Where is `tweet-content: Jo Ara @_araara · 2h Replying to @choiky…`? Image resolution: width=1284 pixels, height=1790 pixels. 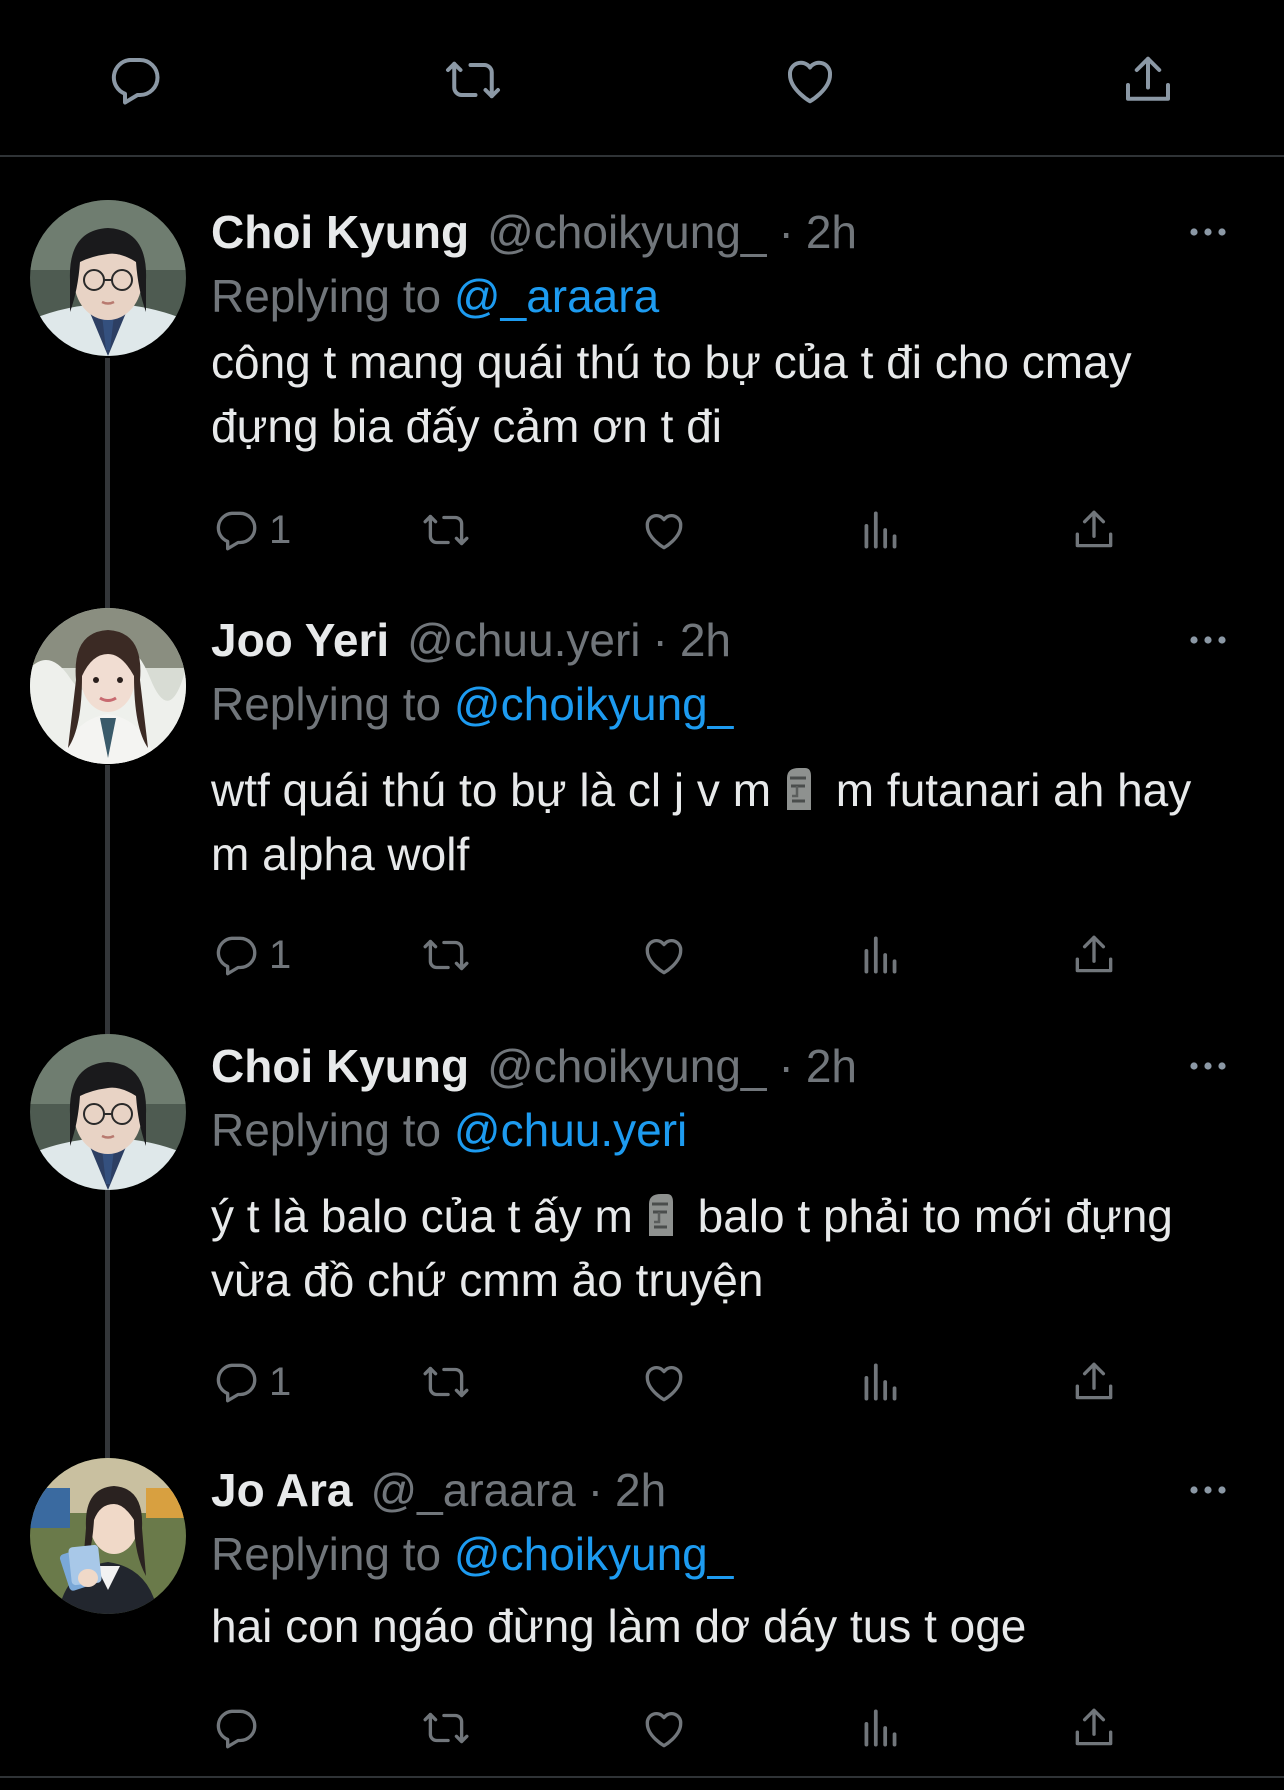
tweet-content: Jo Ara @_araara · 2h Replying to @choiky… is located at coordinates (716, 1558).